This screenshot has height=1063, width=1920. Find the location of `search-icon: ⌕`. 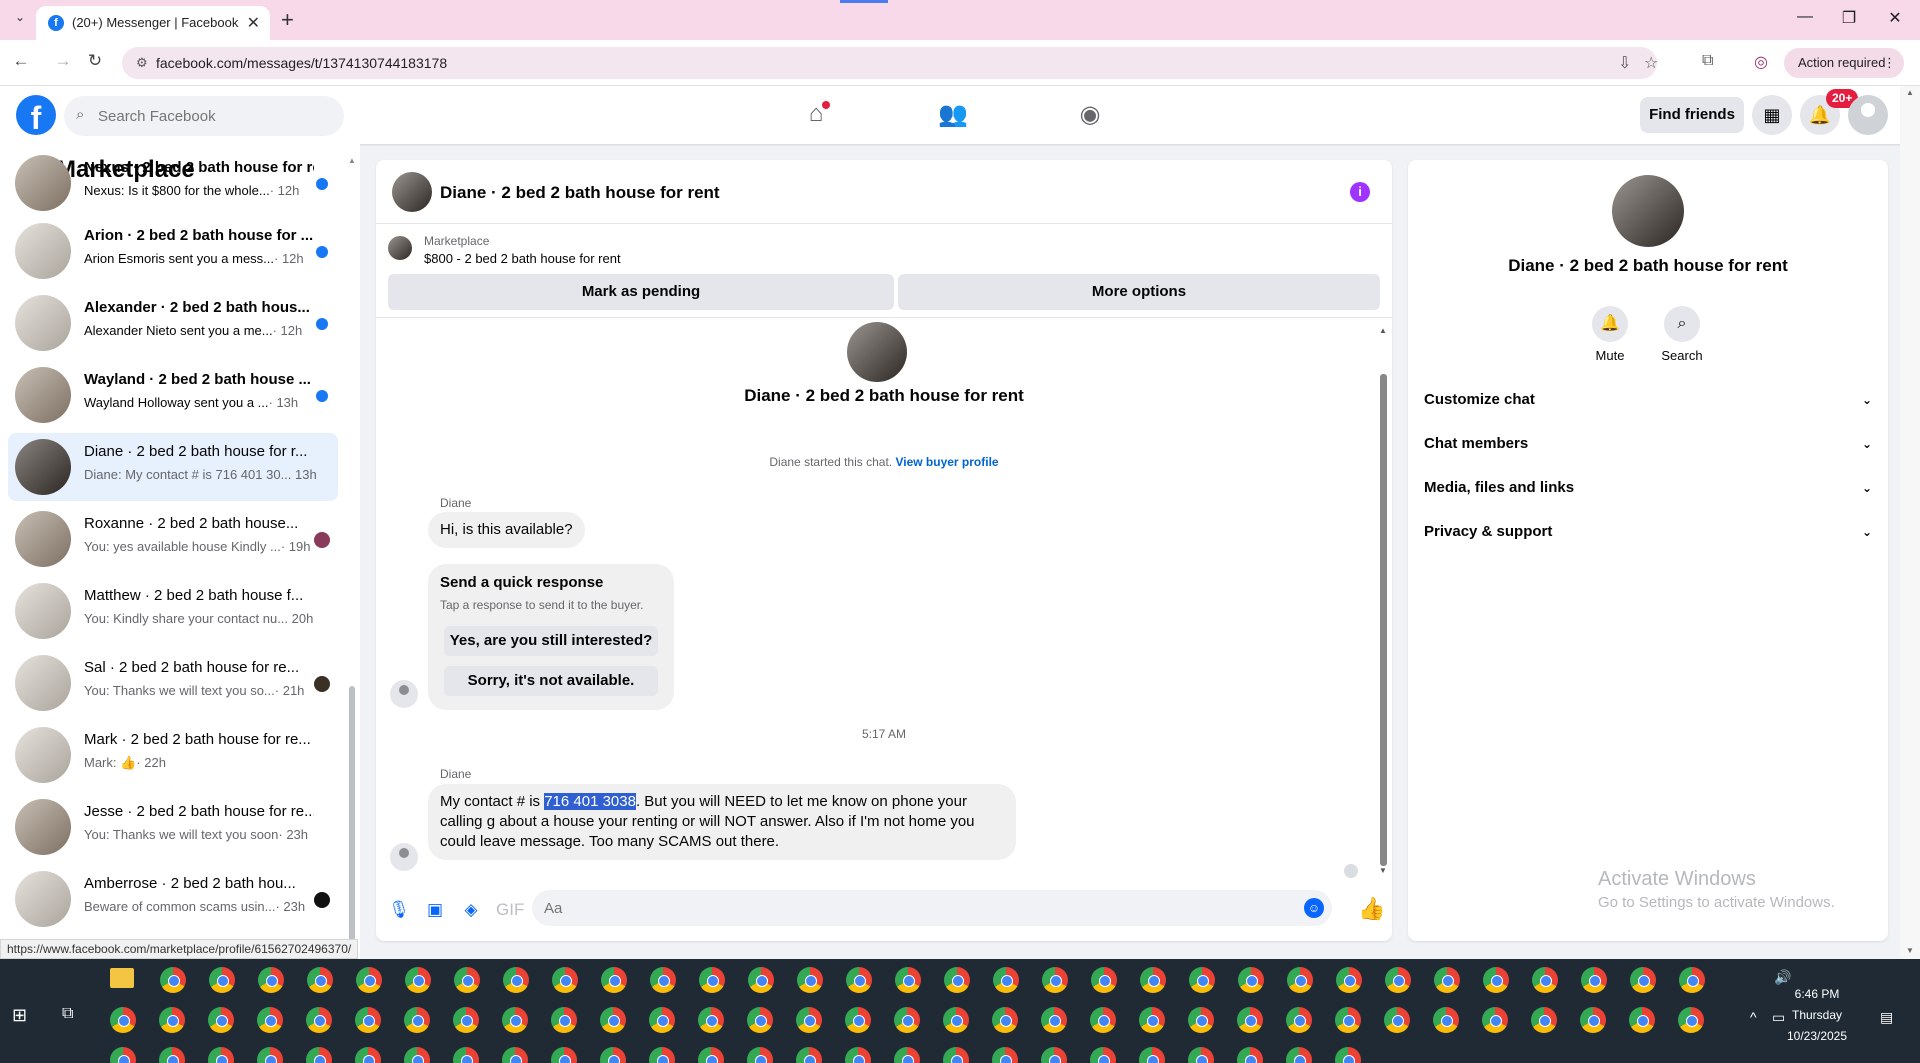

search-icon: ⌕ is located at coordinates (1682, 324).